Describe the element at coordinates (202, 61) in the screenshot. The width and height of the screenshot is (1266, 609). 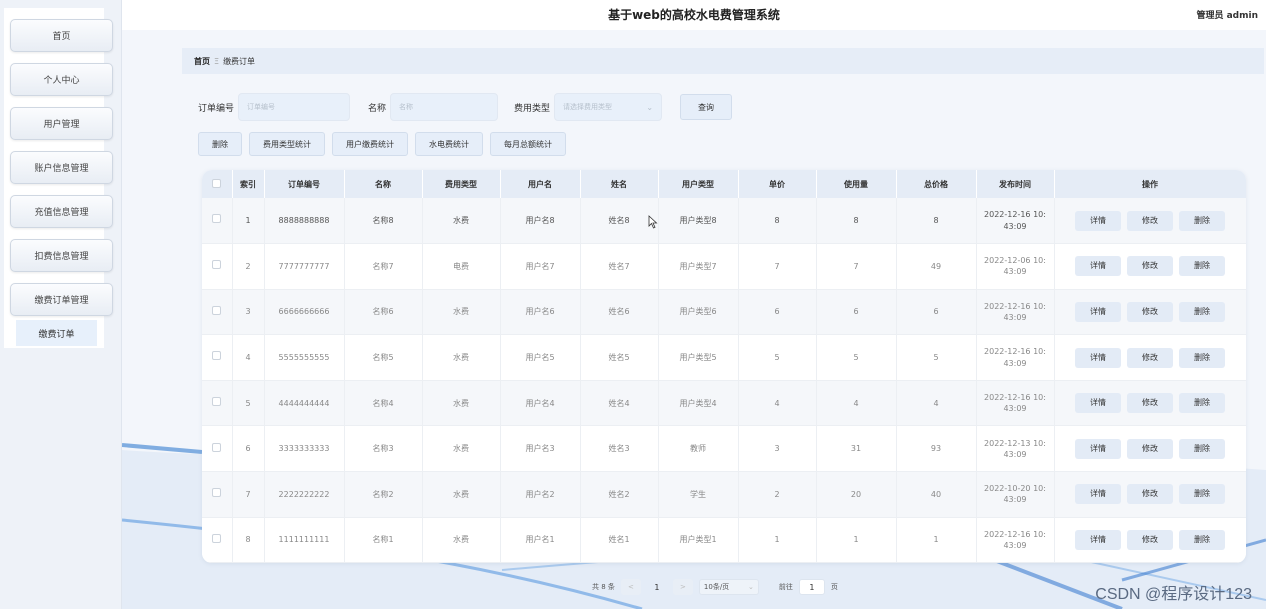
I see `breadcrumb-home: 首页` at that location.